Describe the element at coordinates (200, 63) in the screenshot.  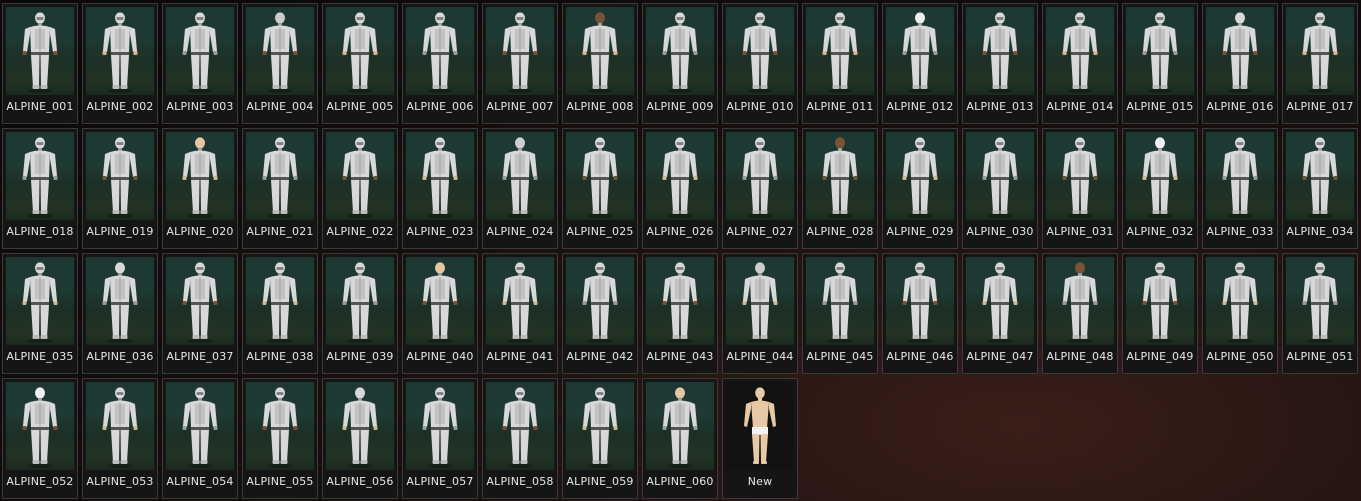
I see `outfit-tile: ALPINE_003` at that location.